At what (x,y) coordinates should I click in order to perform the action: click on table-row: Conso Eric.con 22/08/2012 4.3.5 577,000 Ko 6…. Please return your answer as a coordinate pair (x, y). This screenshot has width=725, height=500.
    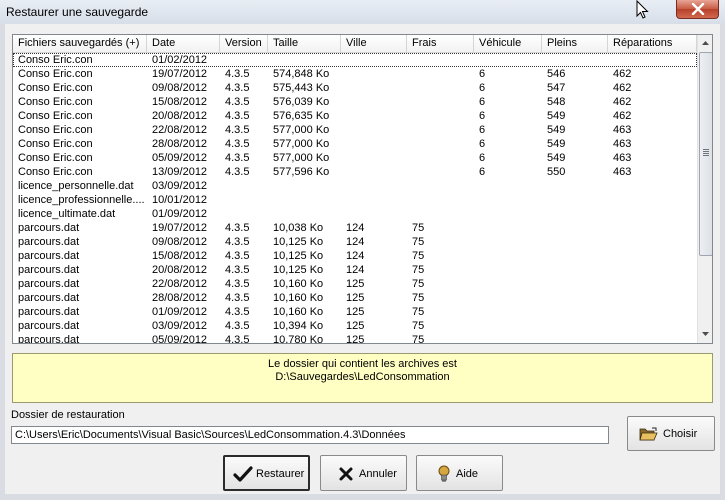
    Looking at the image, I should click on (355, 130).